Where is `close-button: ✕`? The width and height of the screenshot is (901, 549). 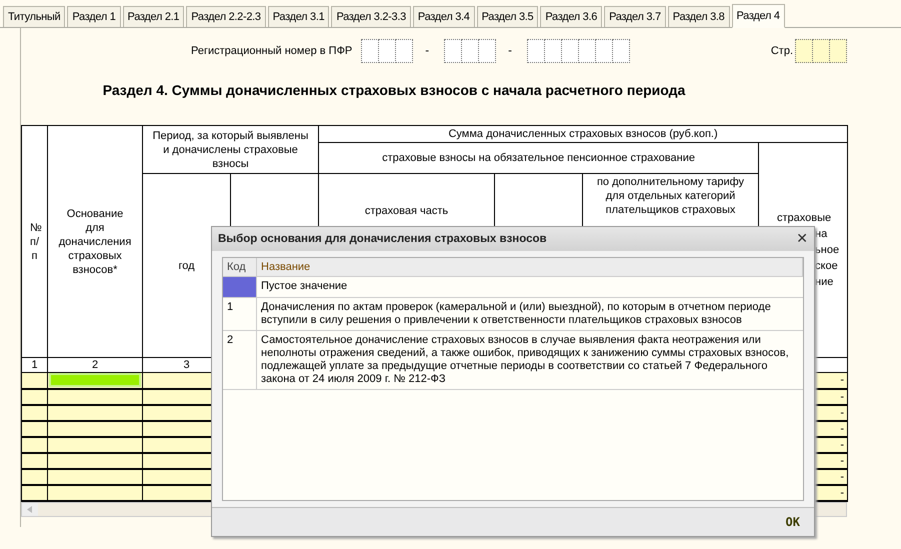 close-button: ✕ is located at coordinates (802, 239).